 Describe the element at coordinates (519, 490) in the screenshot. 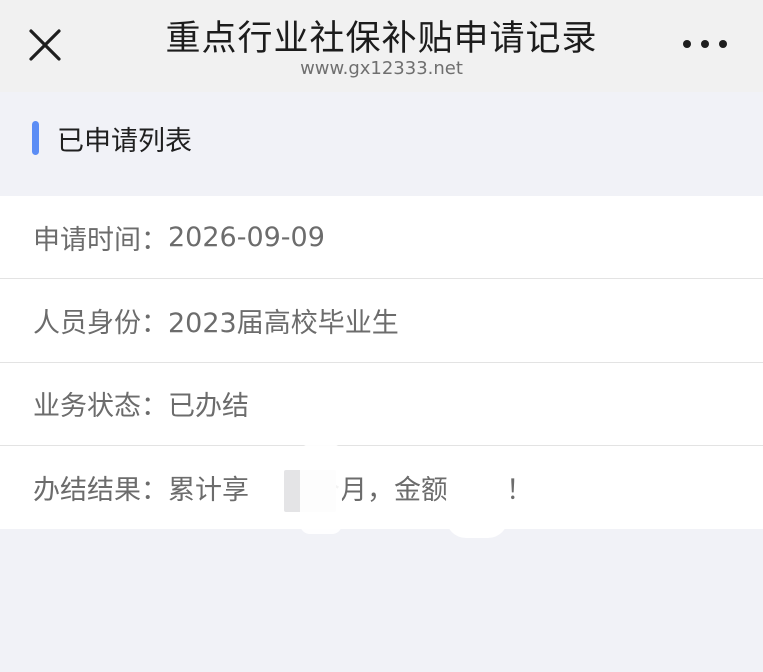

I see `record-value-part: ！` at that location.